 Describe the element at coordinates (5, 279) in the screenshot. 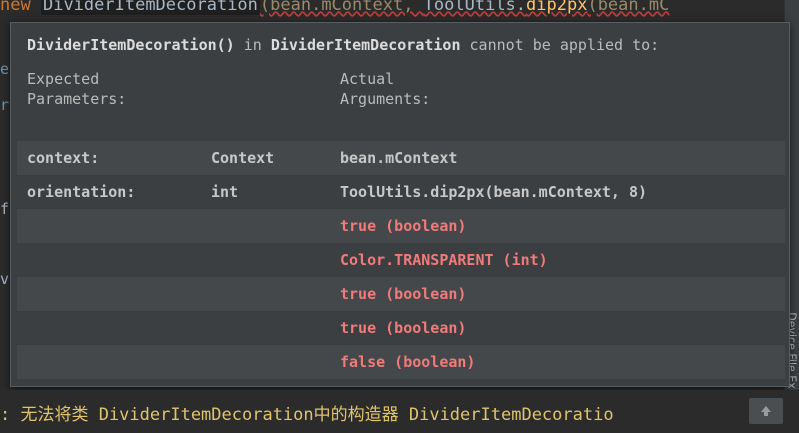

I see `code-fragment: v` at that location.